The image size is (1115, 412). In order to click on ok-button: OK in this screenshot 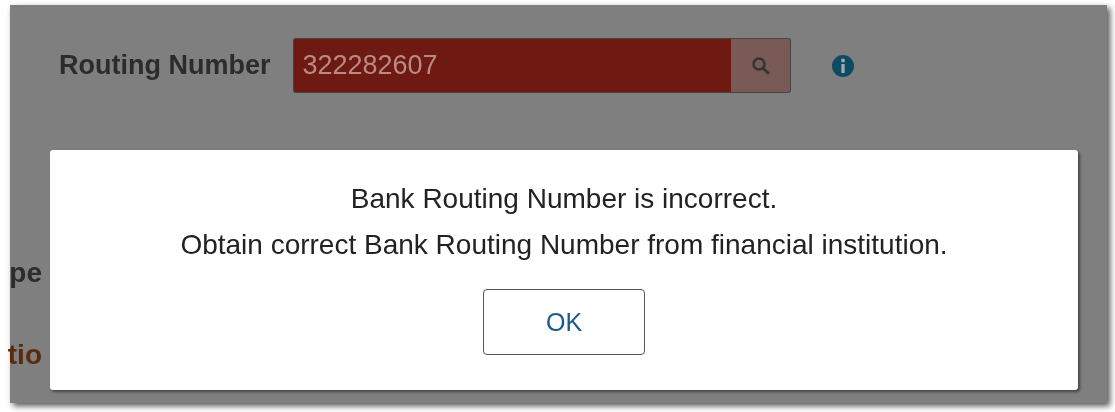, I will do `click(564, 322)`.